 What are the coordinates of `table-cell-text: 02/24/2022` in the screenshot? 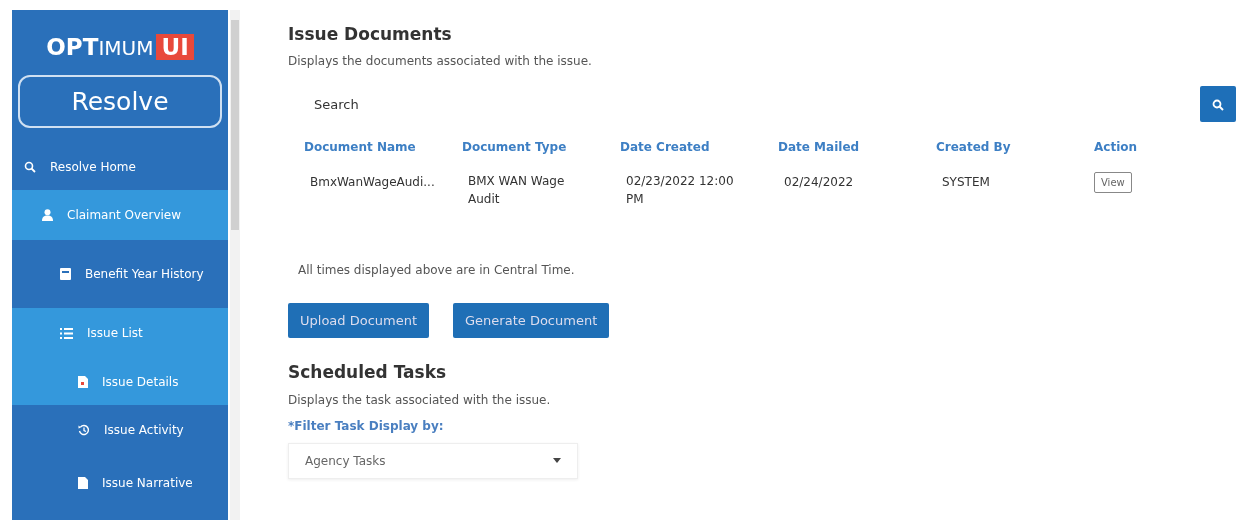 It's located at (819, 183).